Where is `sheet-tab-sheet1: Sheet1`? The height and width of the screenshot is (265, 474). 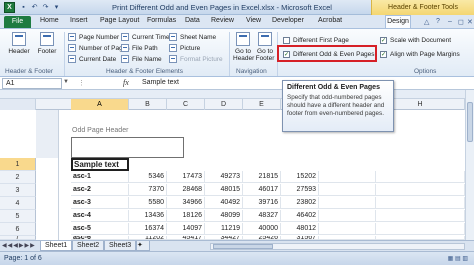
sheet-tab-sheet1: Sheet1 is located at coordinates (56, 246).